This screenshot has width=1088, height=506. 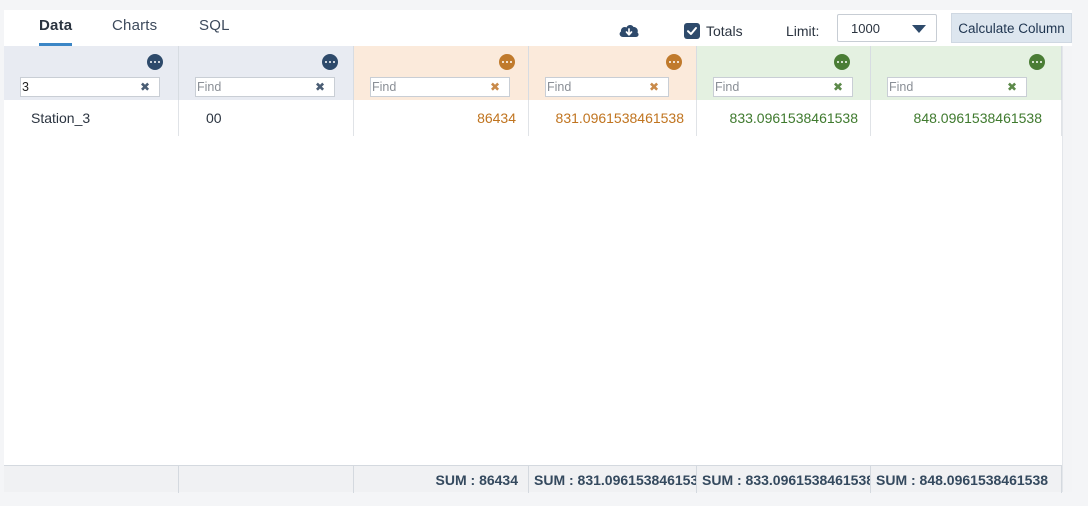 I want to click on limit-value: 1000, so click(x=865, y=28).